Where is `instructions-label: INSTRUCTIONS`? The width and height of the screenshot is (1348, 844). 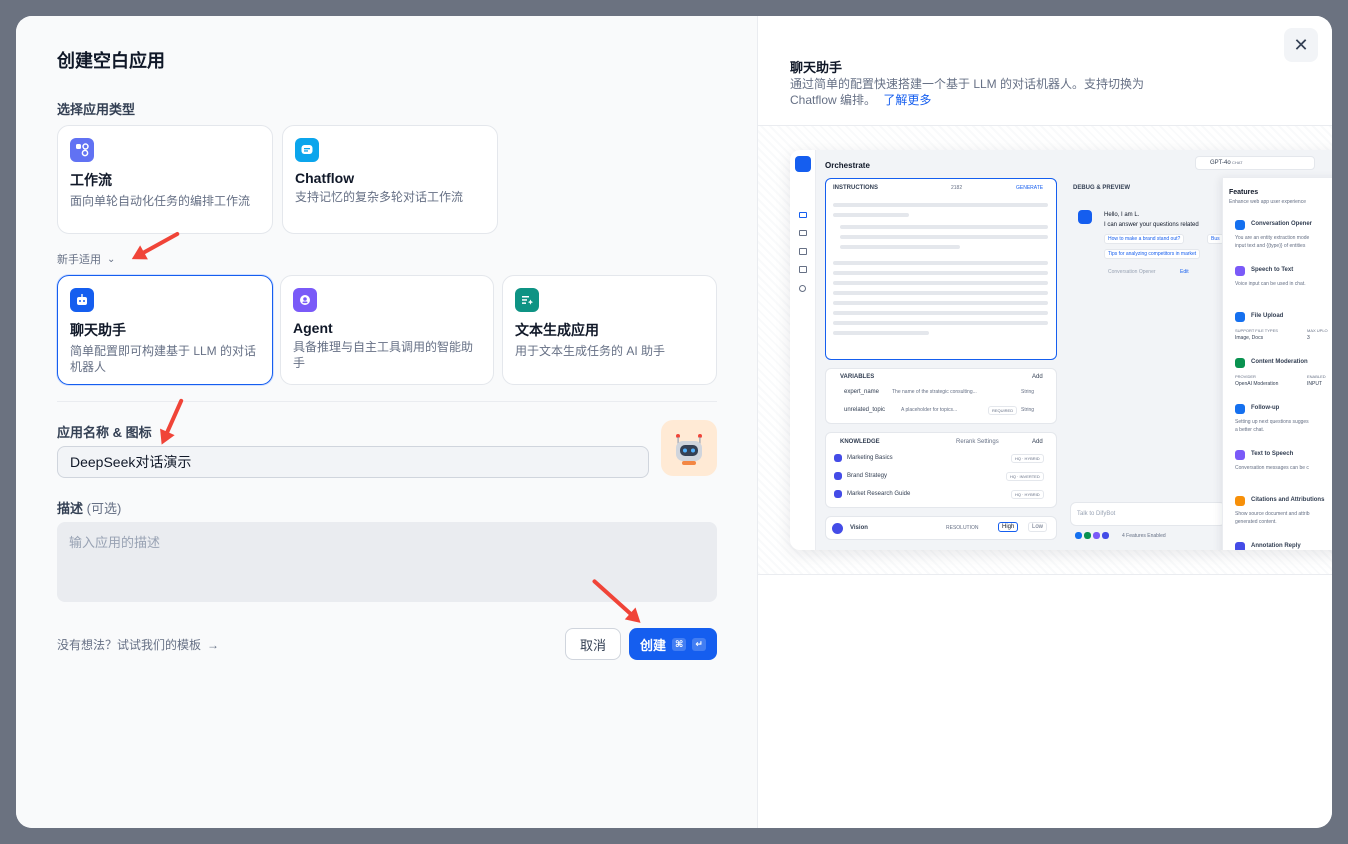 instructions-label: INSTRUCTIONS is located at coordinates (855, 188).